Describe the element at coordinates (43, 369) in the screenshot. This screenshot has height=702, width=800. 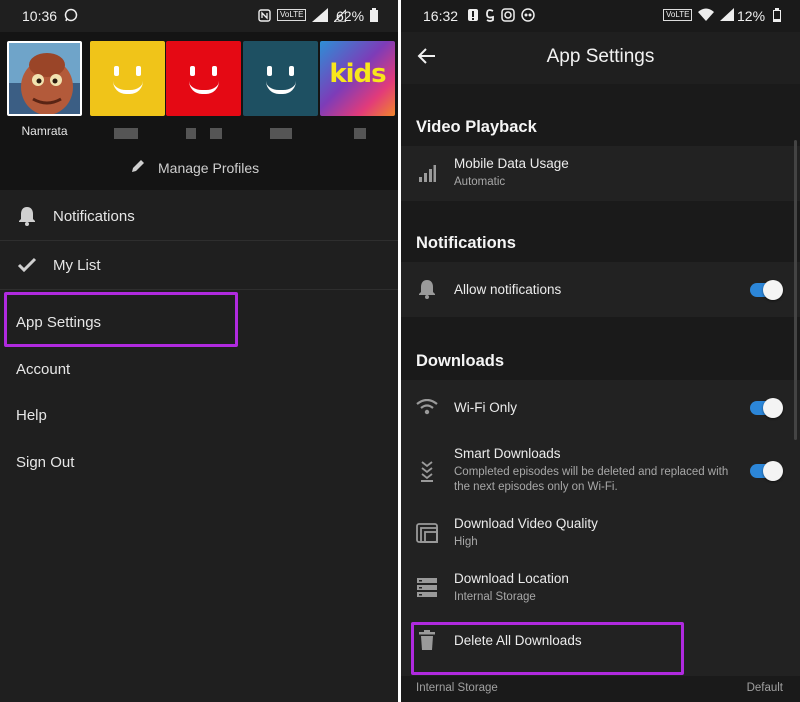
I see `account-link: Account` at that location.